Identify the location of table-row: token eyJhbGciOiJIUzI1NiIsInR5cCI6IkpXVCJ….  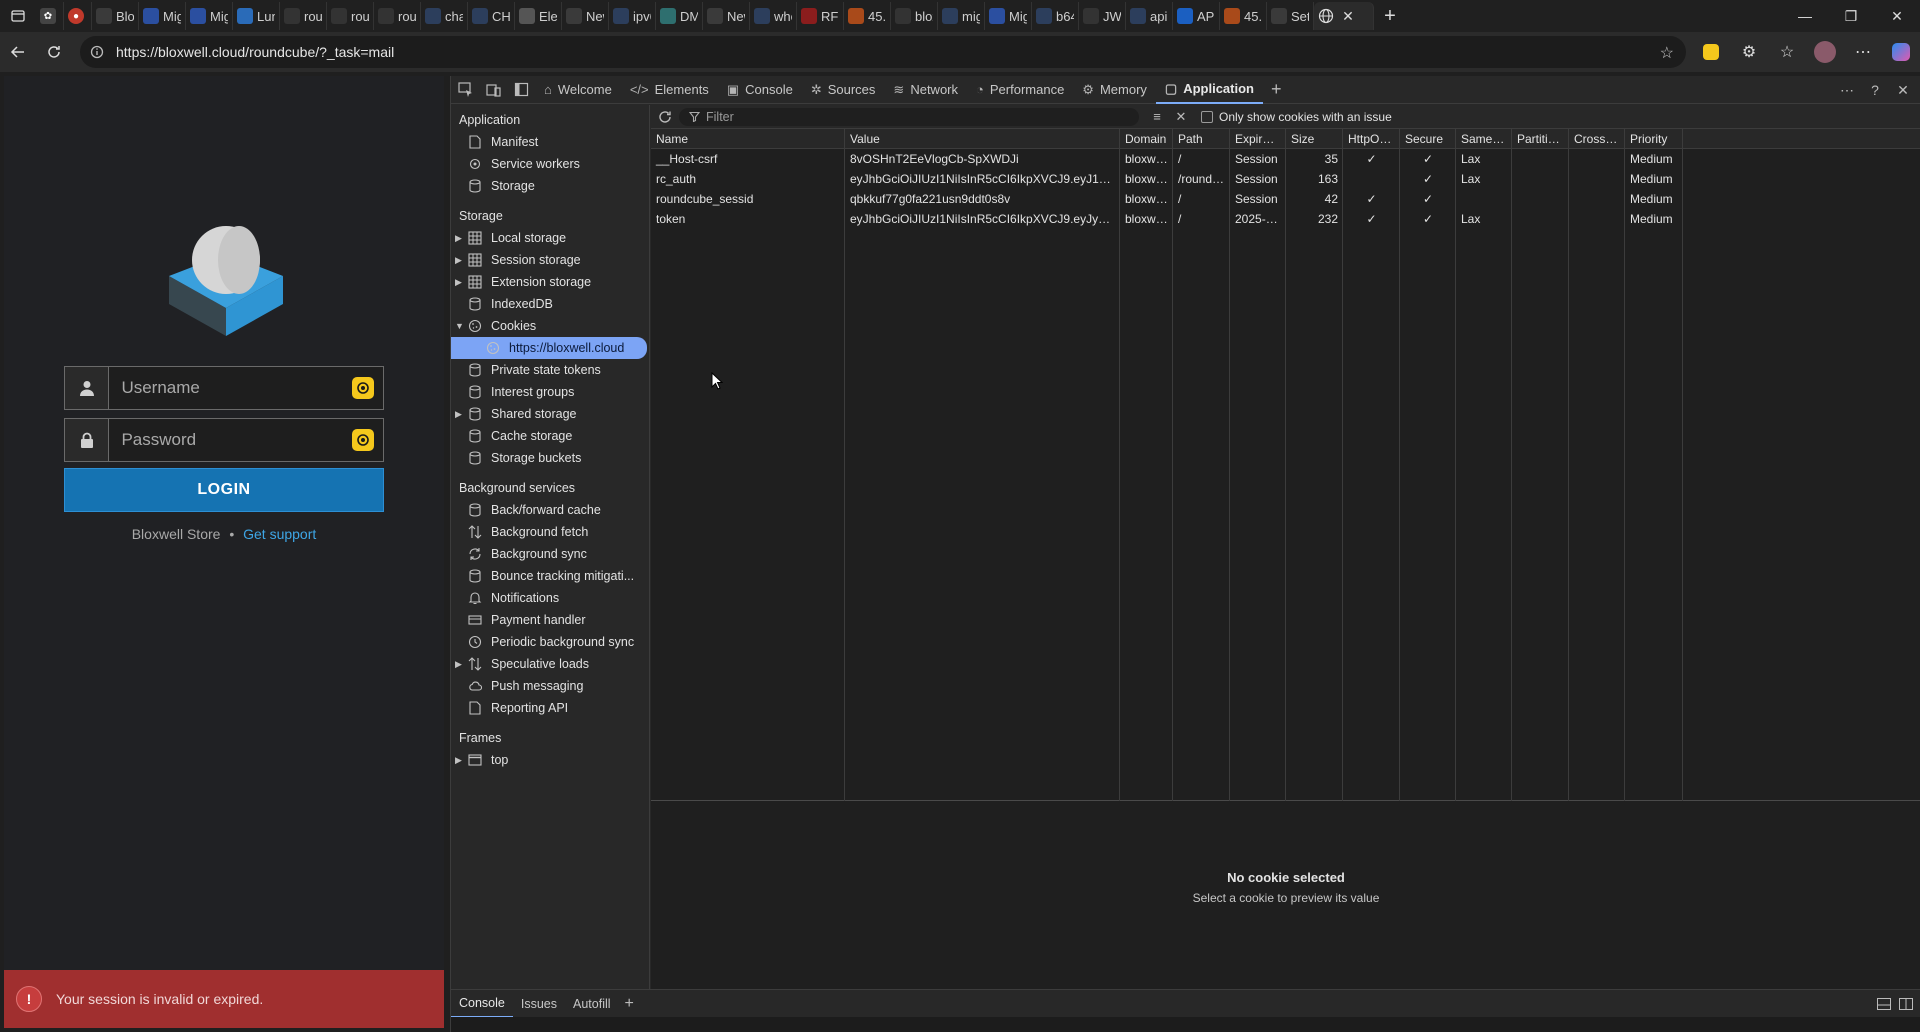
(1285, 219).